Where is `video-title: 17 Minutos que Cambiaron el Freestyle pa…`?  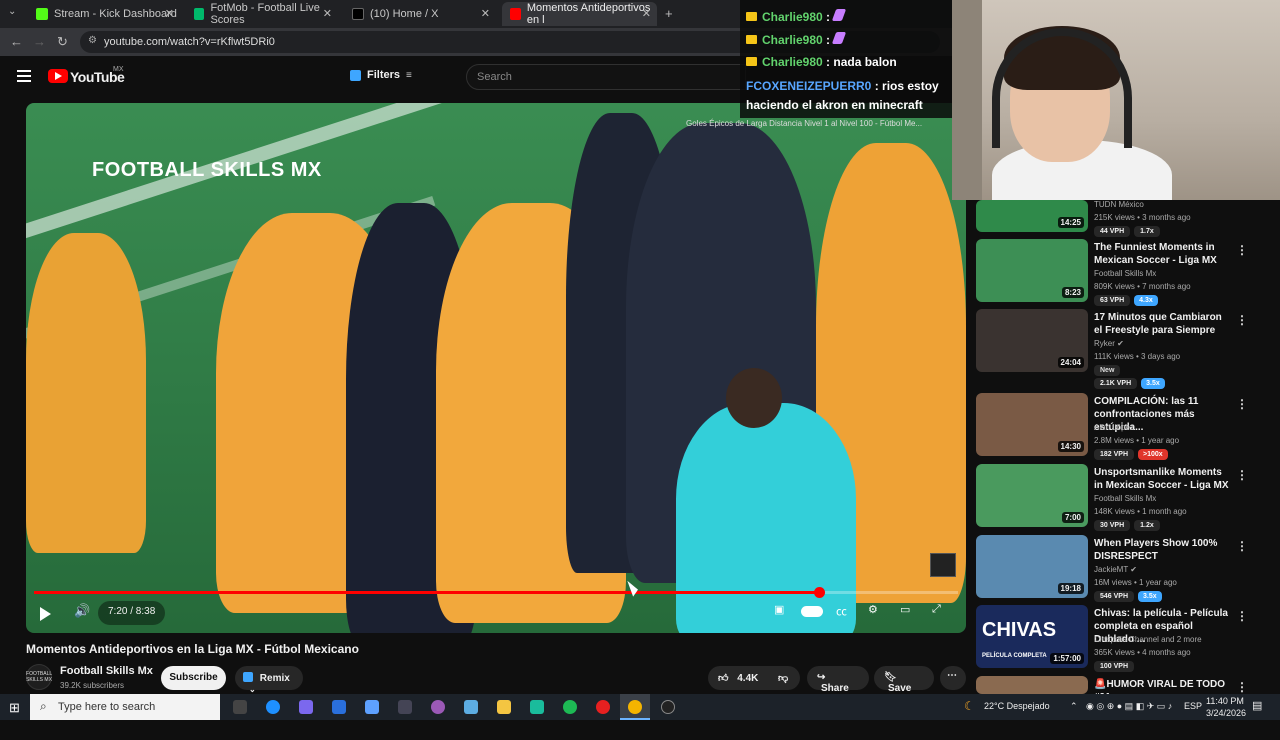
video-title: 17 Minutos que Cambiaron el Freestyle pa… is located at coordinates (1162, 324).